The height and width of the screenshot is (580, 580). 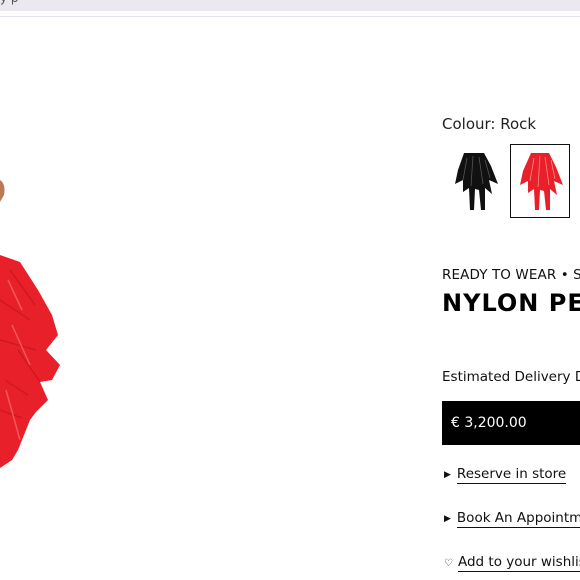 What do you see at coordinates (474, 180) in the screenshot?
I see `swatch-black` at bounding box center [474, 180].